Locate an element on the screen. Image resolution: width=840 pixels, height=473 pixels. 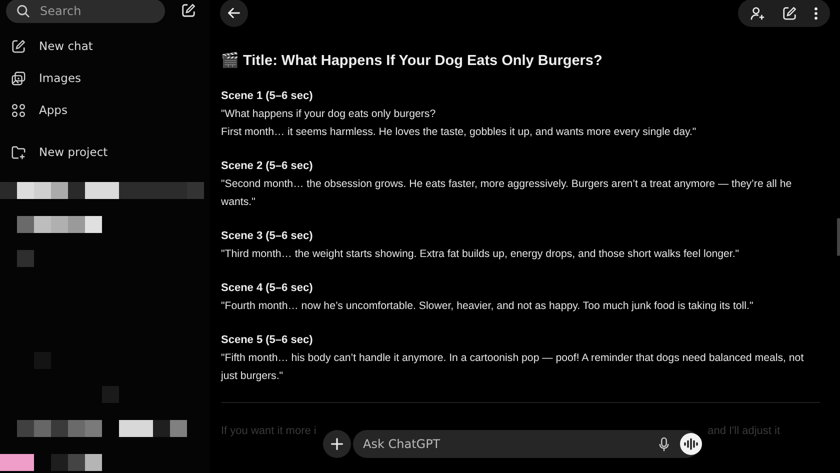
add-button is located at coordinates (337, 444).